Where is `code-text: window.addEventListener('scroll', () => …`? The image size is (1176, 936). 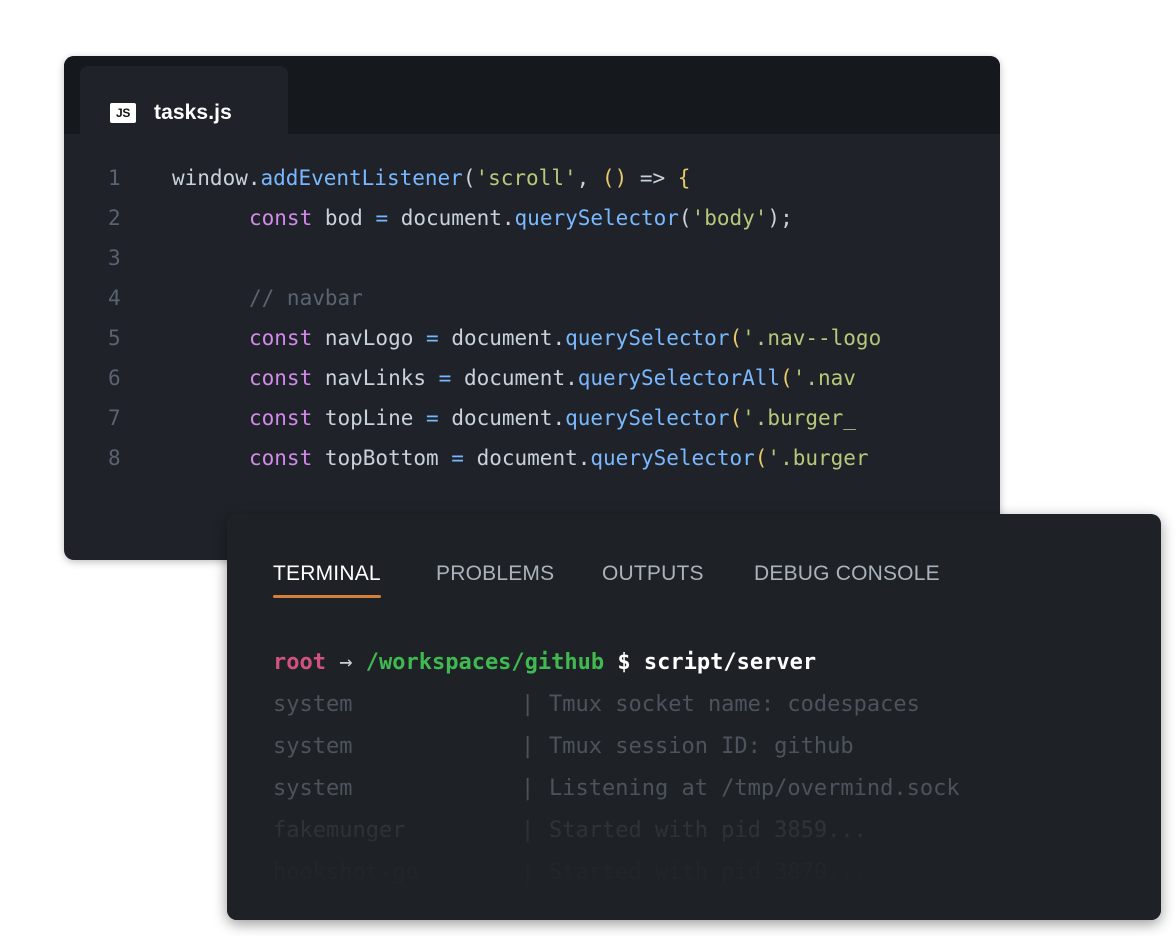 code-text: window.addEventListener('scroll', () => … is located at coordinates (431, 178).